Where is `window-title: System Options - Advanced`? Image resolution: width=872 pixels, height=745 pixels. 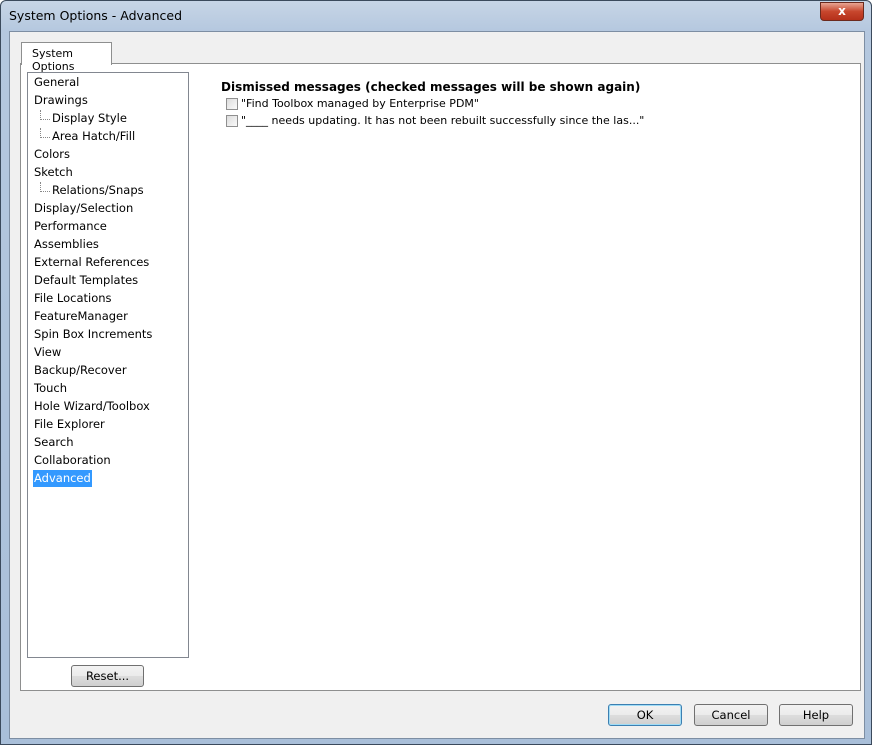 window-title: System Options - Advanced is located at coordinates (96, 15).